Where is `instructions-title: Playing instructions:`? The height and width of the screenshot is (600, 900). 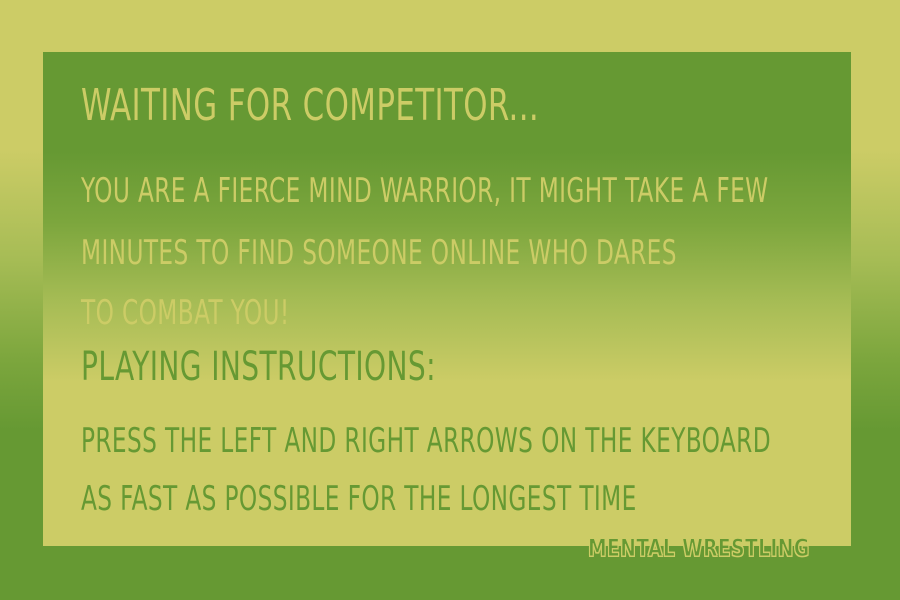
instructions-title: Playing instructions: is located at coordinates (258, 367).